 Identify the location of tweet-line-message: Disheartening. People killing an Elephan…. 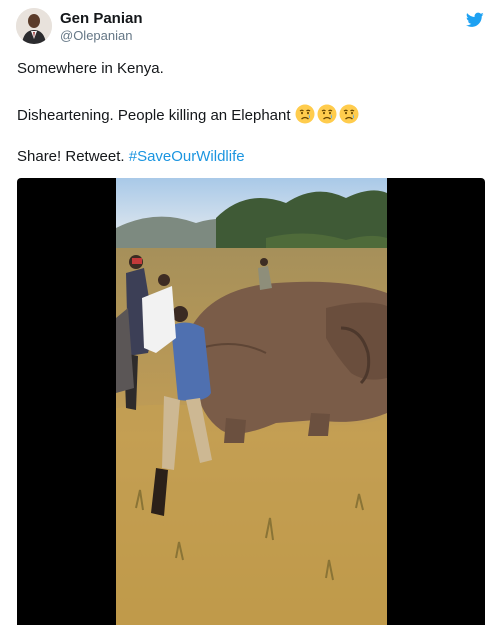
(189, 116).